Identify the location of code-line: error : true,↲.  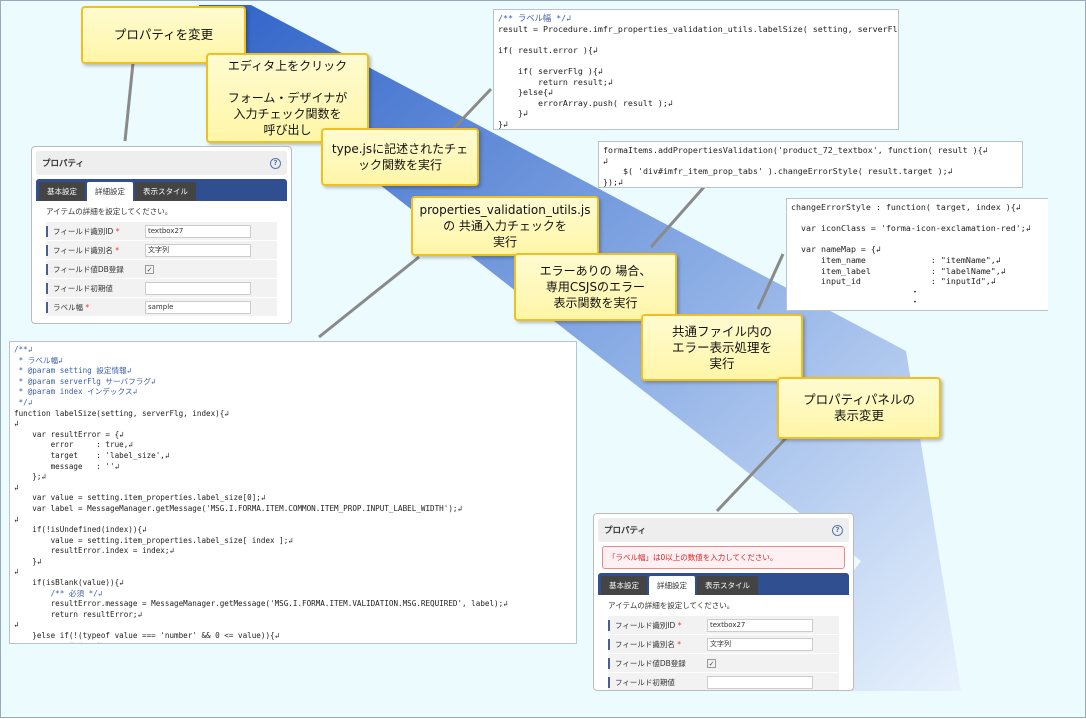
(73, 445).